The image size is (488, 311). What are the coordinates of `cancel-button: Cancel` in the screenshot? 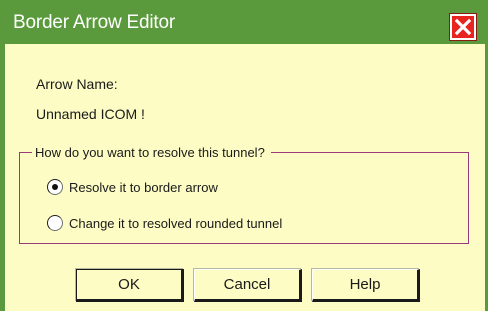 It's located at (248, 285).